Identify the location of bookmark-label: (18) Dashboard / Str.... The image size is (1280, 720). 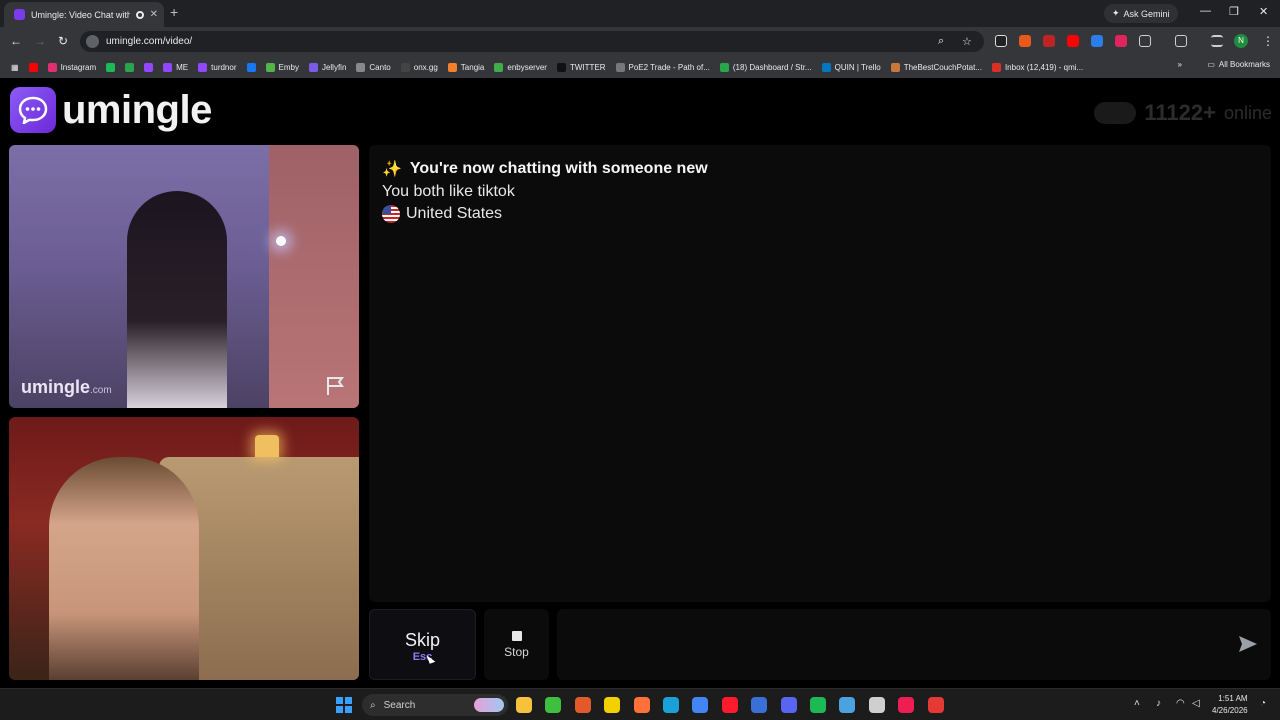
(772, 67).